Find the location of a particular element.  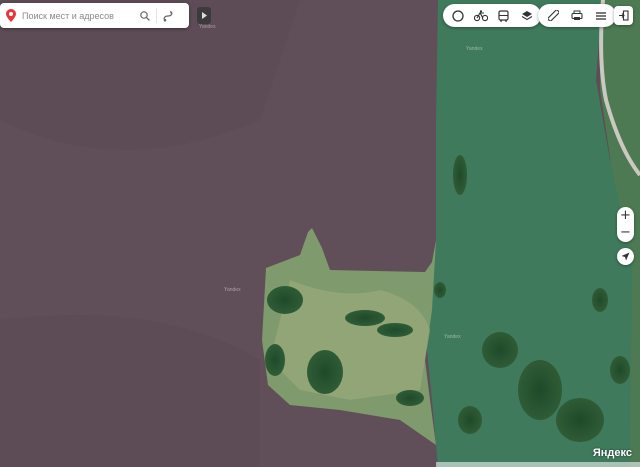

search-input is located at coordinates (78, 15).